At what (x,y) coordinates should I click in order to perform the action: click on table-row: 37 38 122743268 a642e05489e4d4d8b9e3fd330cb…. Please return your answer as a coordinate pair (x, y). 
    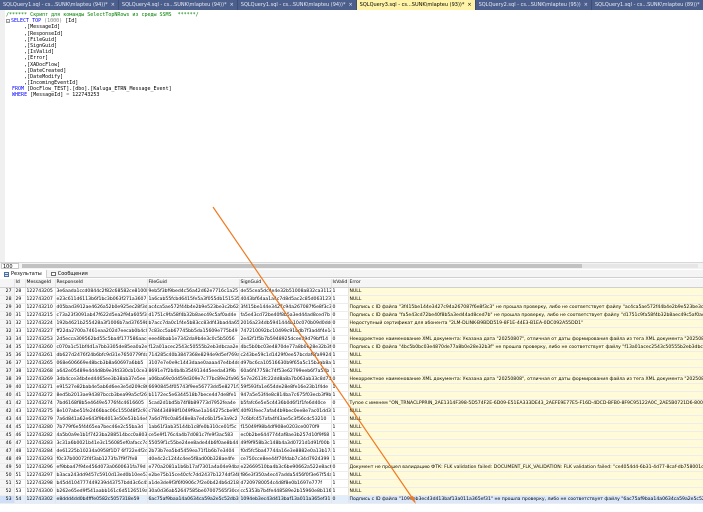
    Looking at the image, I should click on (351, 371).